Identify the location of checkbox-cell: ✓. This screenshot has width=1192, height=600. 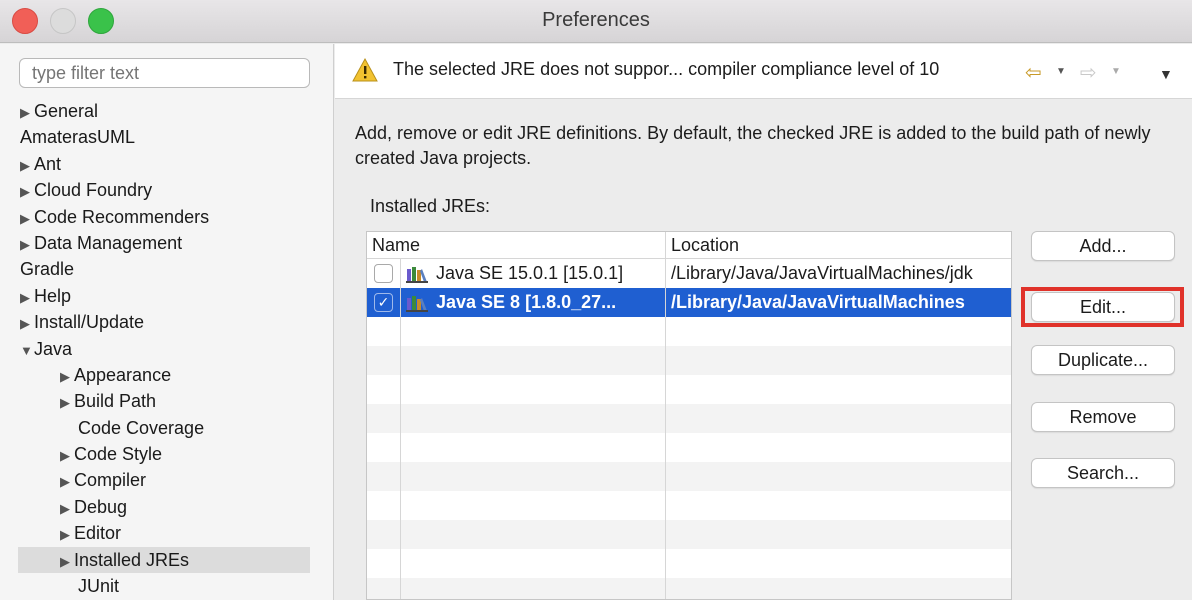
(383, 302).